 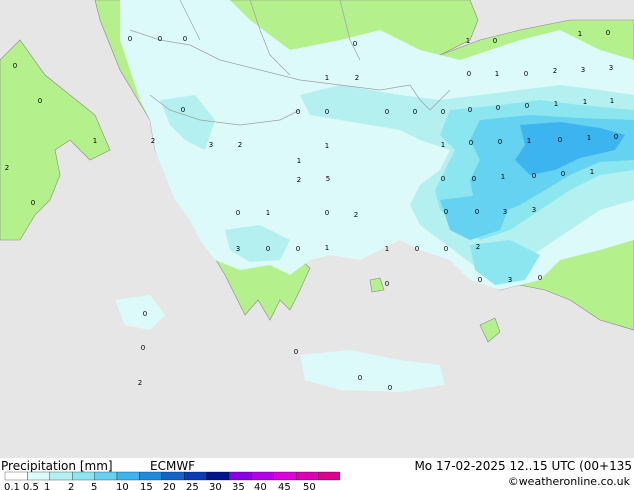 What do you see at coordinates (328, 179) in the screenshot?
I see `precip-value-label: 5` at bounding box center [328, 179].